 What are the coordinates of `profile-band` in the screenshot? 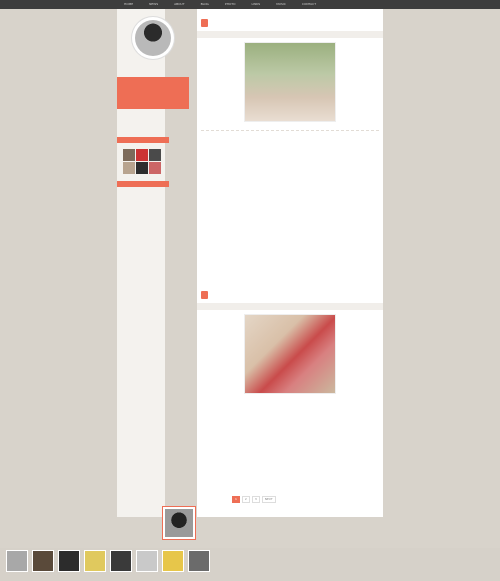 It's located at (153, 93).